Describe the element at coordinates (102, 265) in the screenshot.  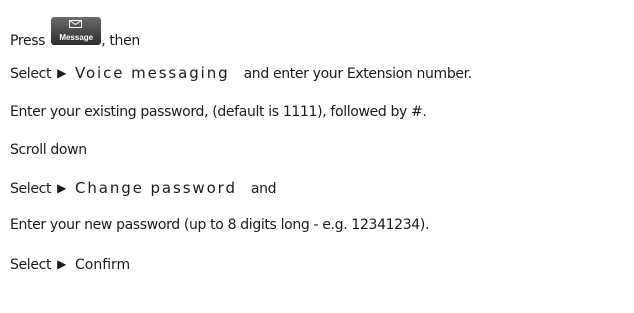
I see `menu-item-confirm: Confirm` at that location.